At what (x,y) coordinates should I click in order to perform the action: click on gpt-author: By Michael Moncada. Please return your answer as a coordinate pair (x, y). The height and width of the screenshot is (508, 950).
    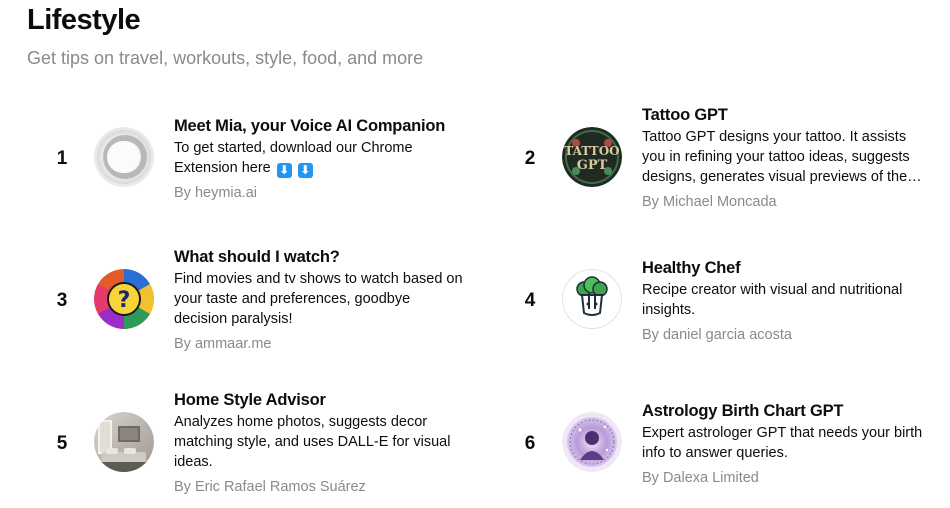
    Looking at the image, I should click on (709, 202).